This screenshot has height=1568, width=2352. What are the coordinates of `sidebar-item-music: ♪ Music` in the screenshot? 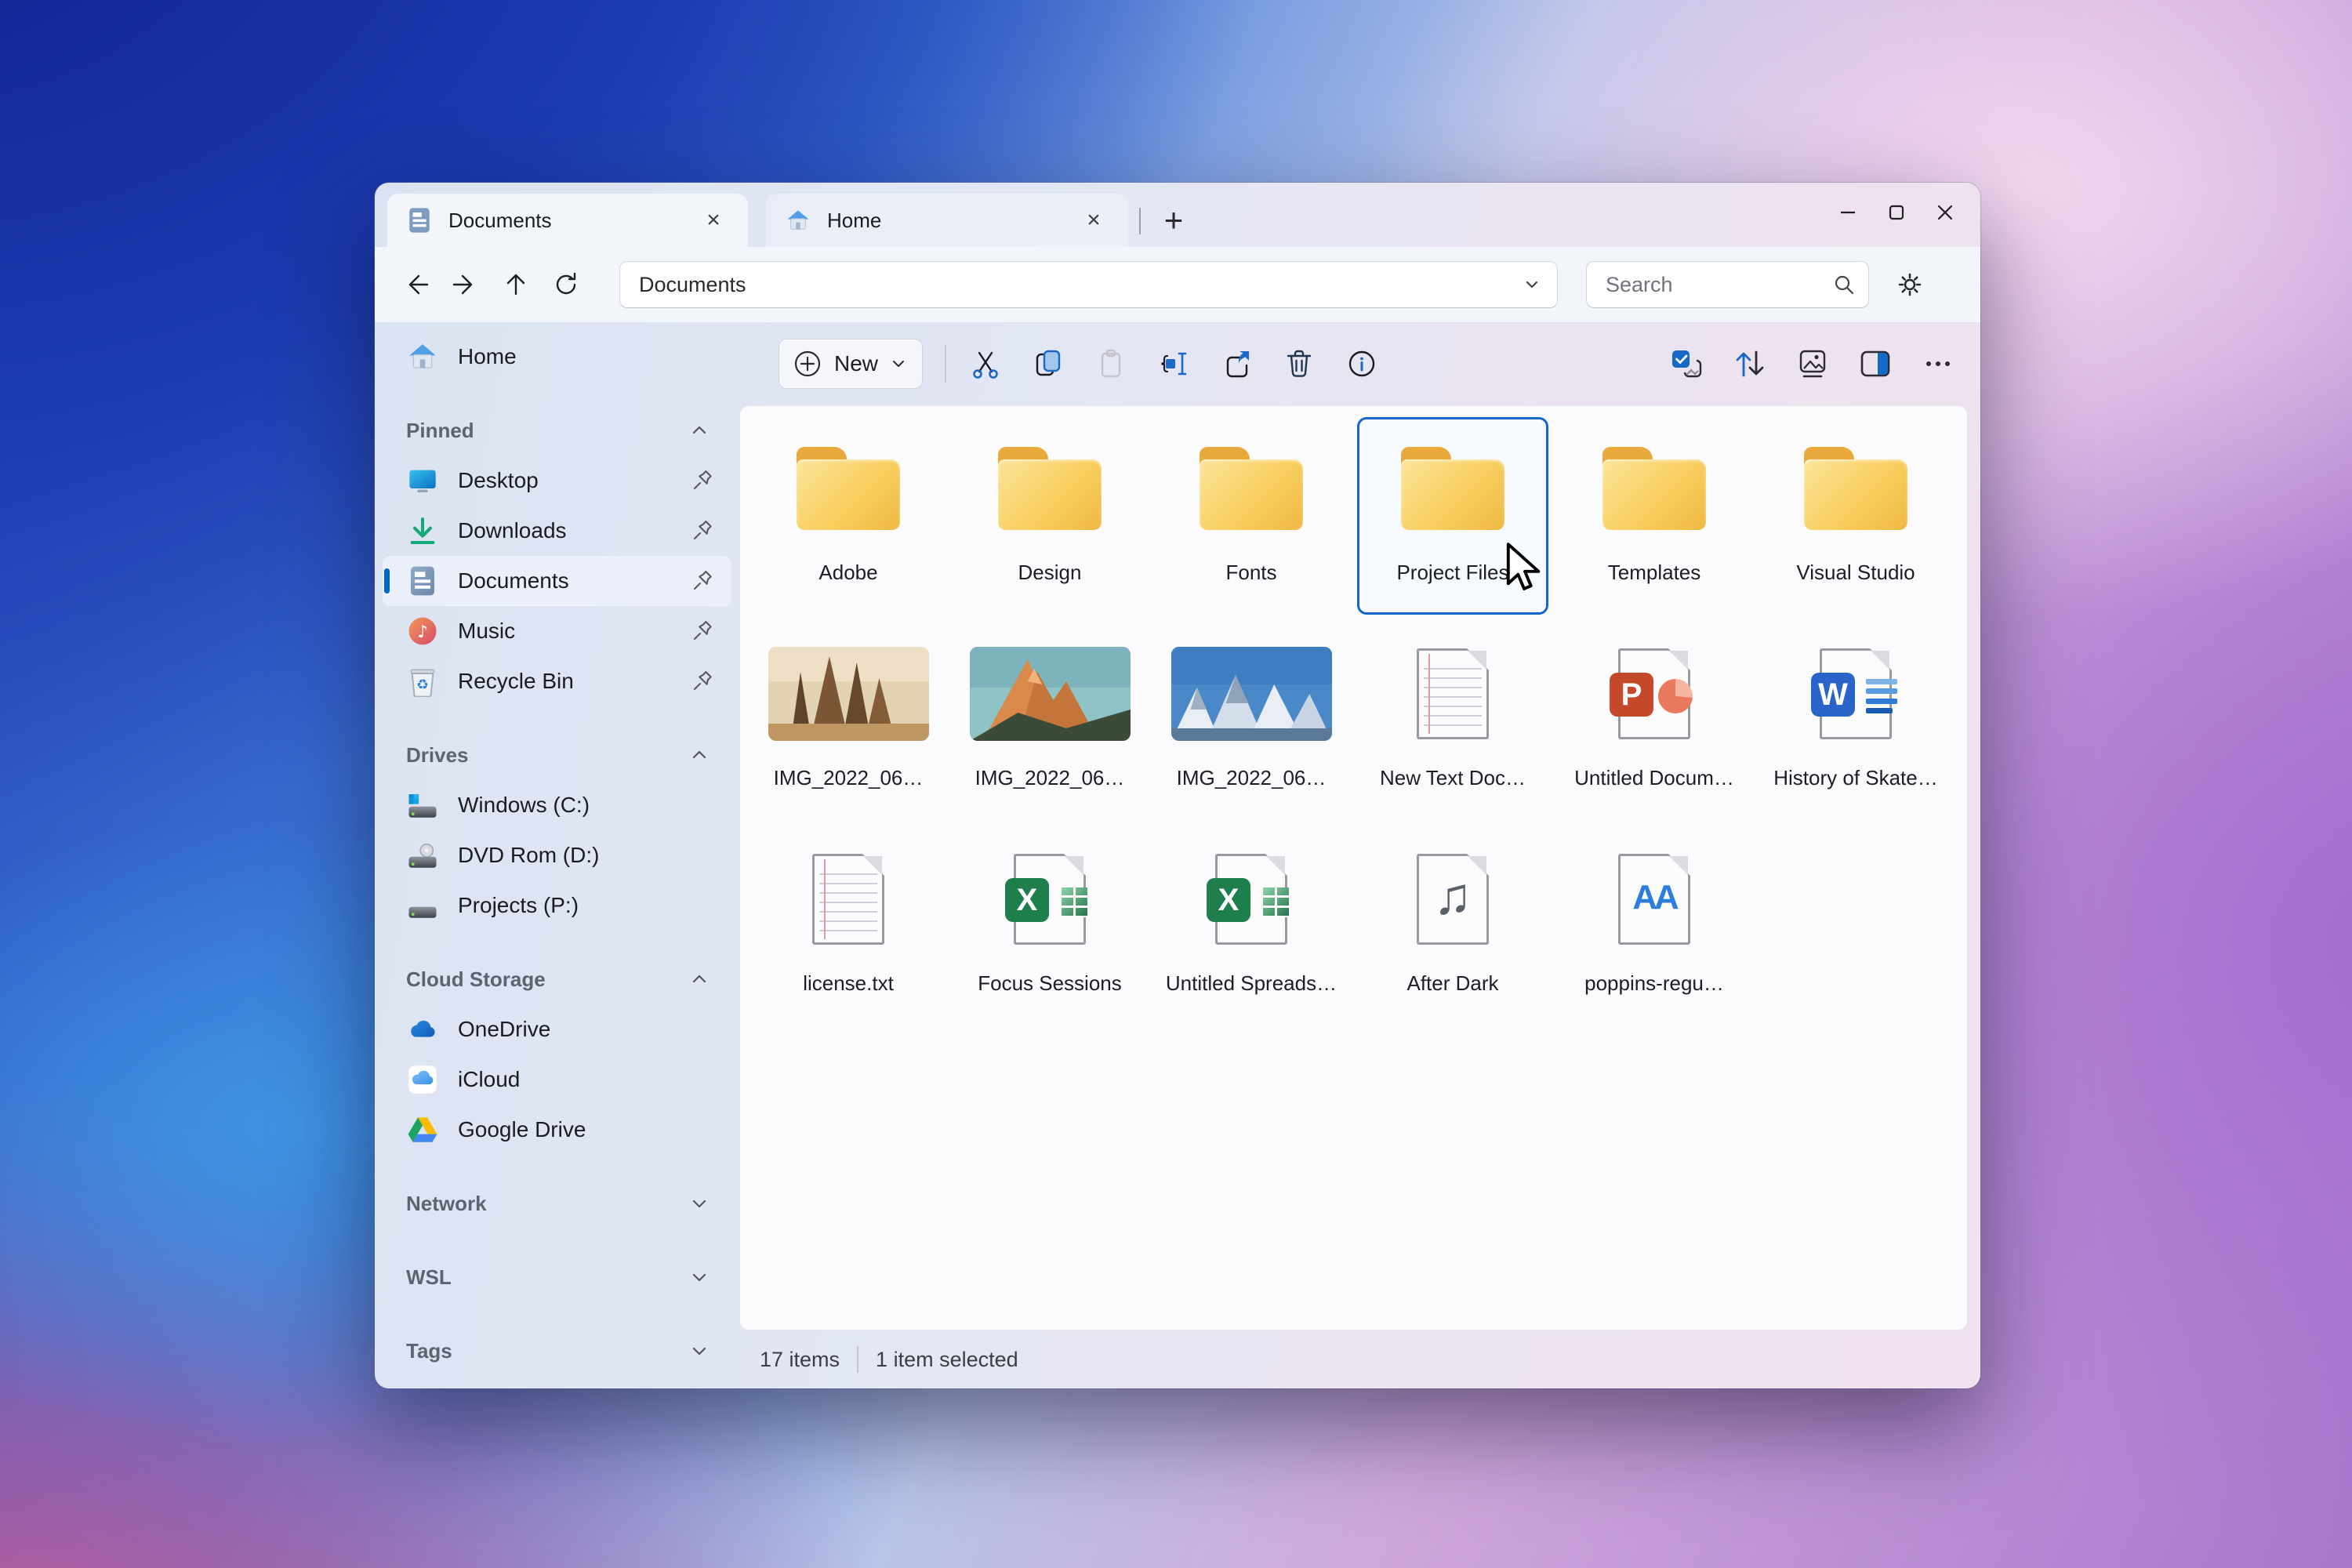 It's located at (557, 631).